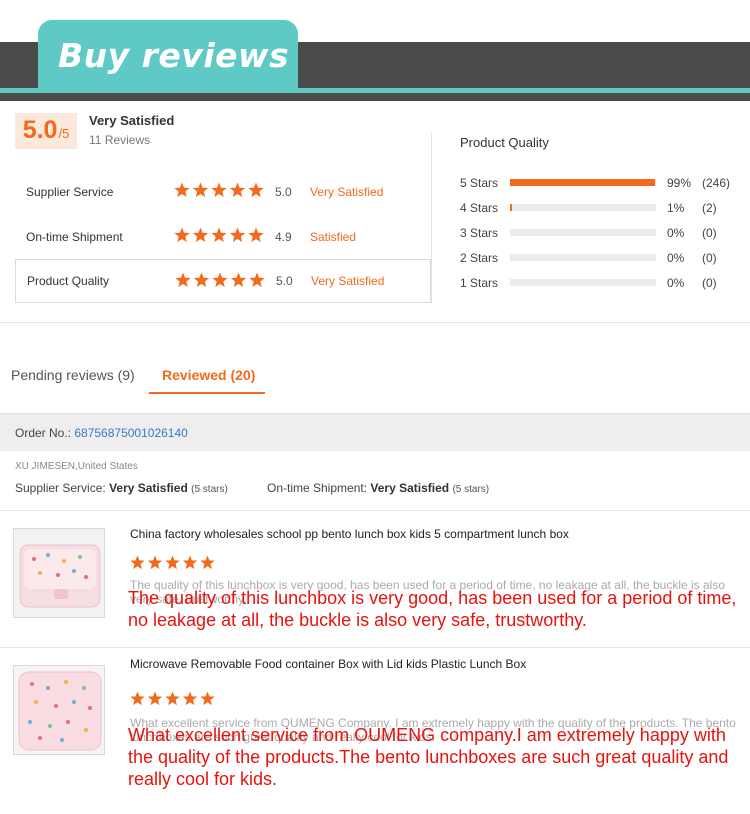  I want to click on distribution-label: 4 Stars, so click(479, 208).